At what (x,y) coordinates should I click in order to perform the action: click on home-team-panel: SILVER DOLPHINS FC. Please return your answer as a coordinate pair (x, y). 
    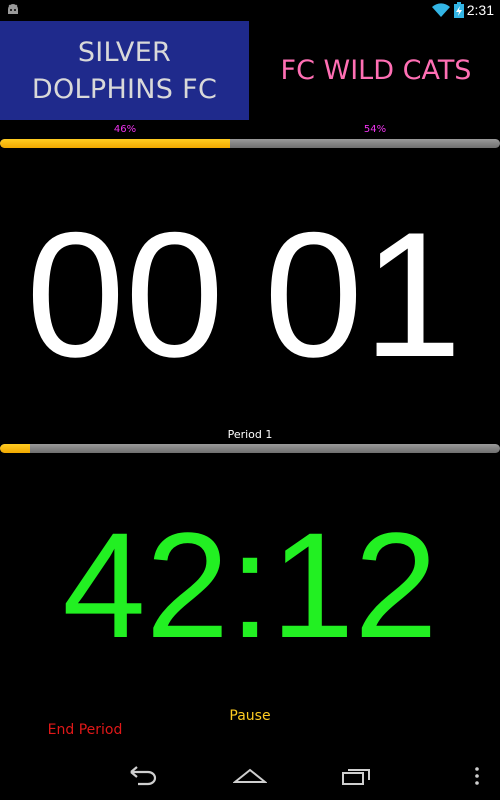
    Looking at the image, I should click on (124, 70).